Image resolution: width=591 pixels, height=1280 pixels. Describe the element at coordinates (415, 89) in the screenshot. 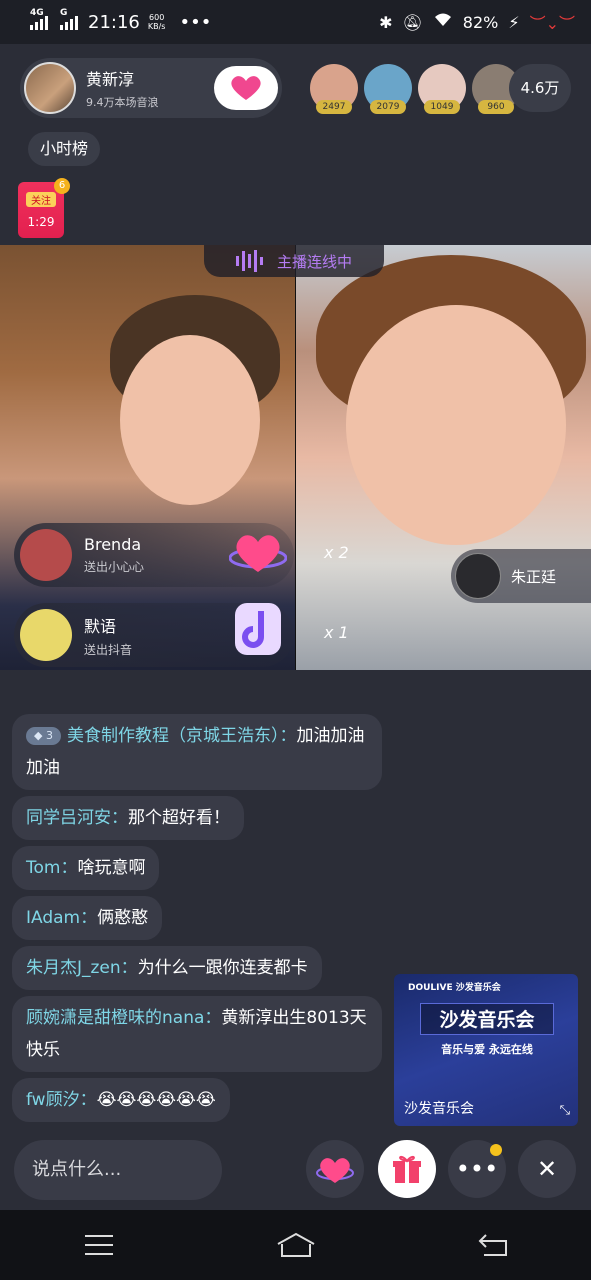

I see `top-viewers: 2497 2079 1049 960` at that location.